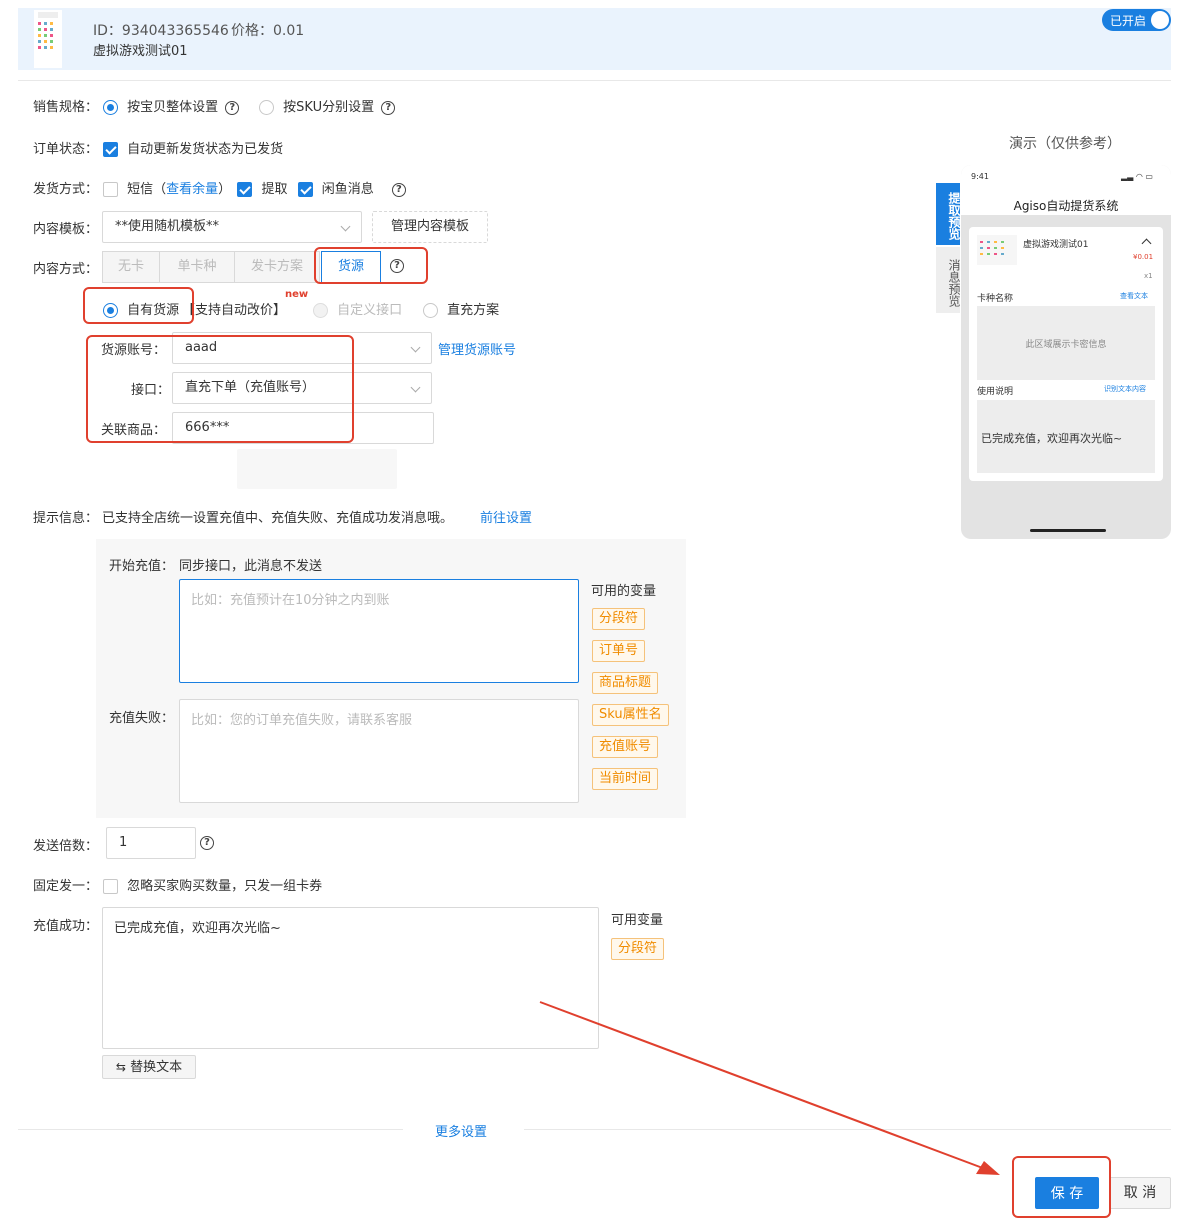 This screenshot has height=1224, width=1191. Describe the element at coordinates (1065, 144) in the screenshot. I see `preview-title: 演示（仅供参考）` at that location.